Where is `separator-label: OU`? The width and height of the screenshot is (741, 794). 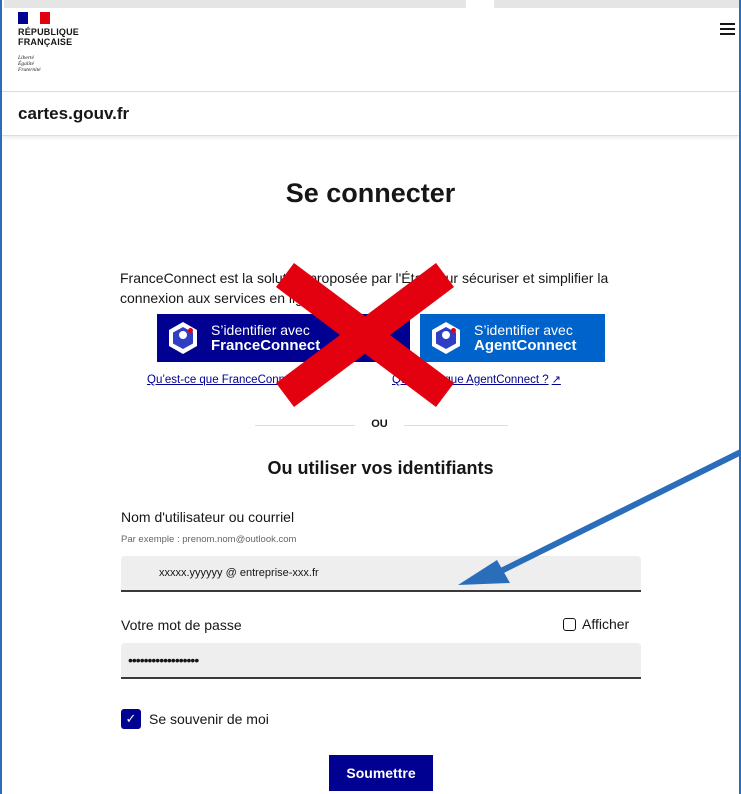 separator-label: OU is located at coordinates (379, 424).